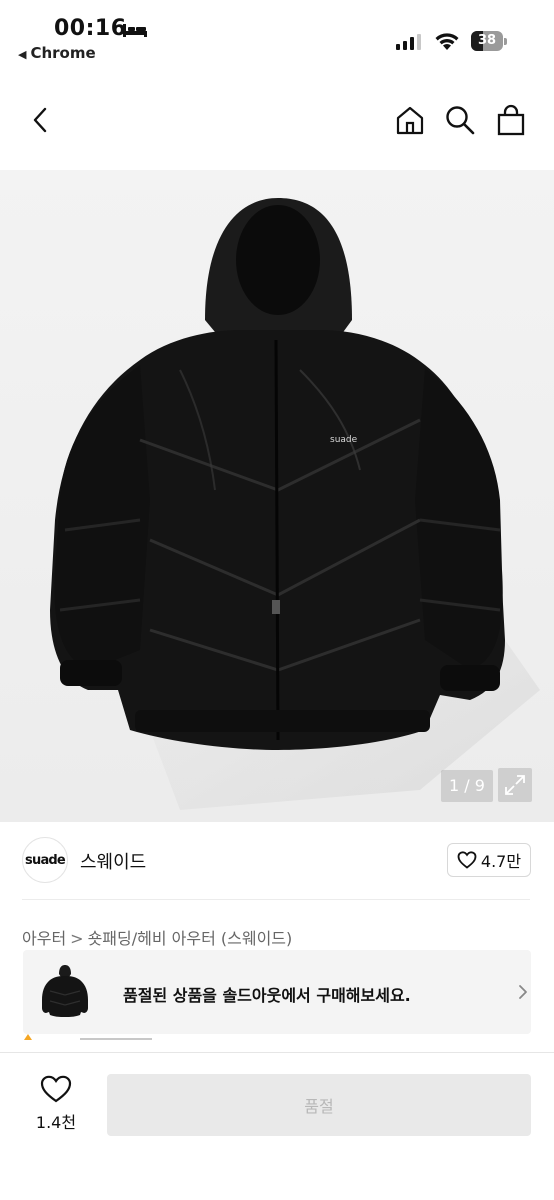 Image resolution: width=554 pixels, height=1200 pixels. Describe the element at coordinates (88, 1037) in the screenshot. I see `partially-hidden-rating-row` at that location.